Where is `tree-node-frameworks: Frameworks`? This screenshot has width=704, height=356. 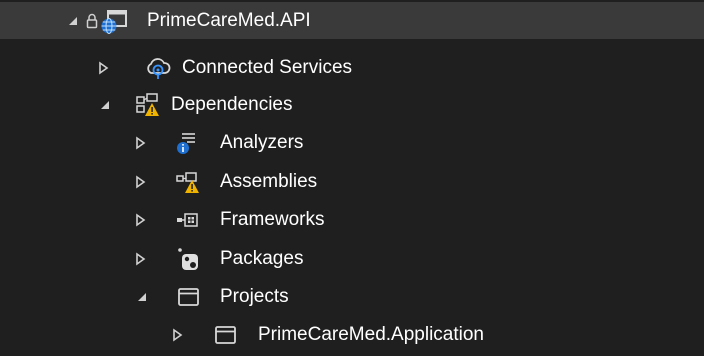
tree-node-frameworks: Frameworks is located at coordinates (352, 219).